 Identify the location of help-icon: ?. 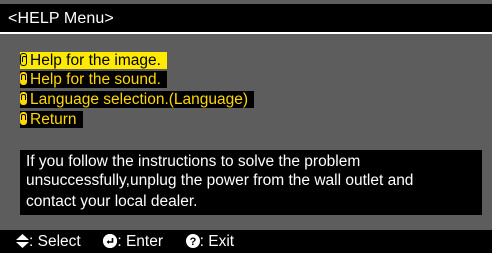
(192, 243).